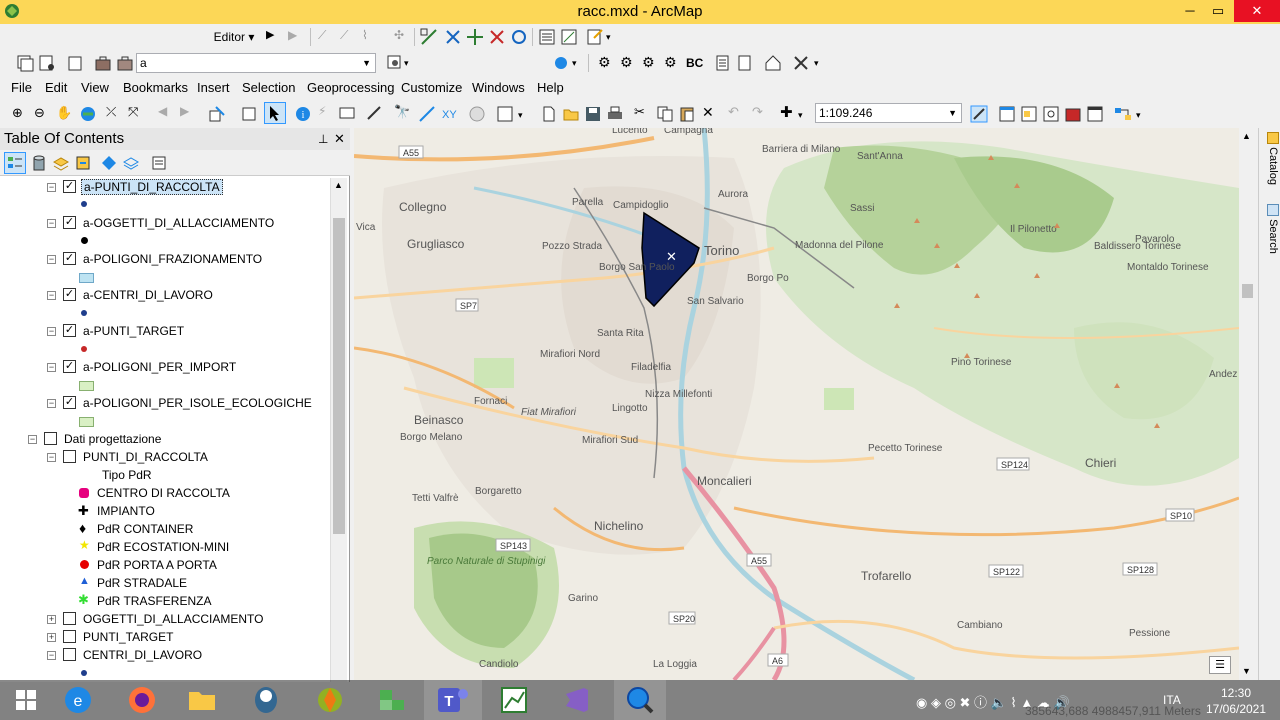  I want to click on toc-close-icon: ✕, so click(339, 139).